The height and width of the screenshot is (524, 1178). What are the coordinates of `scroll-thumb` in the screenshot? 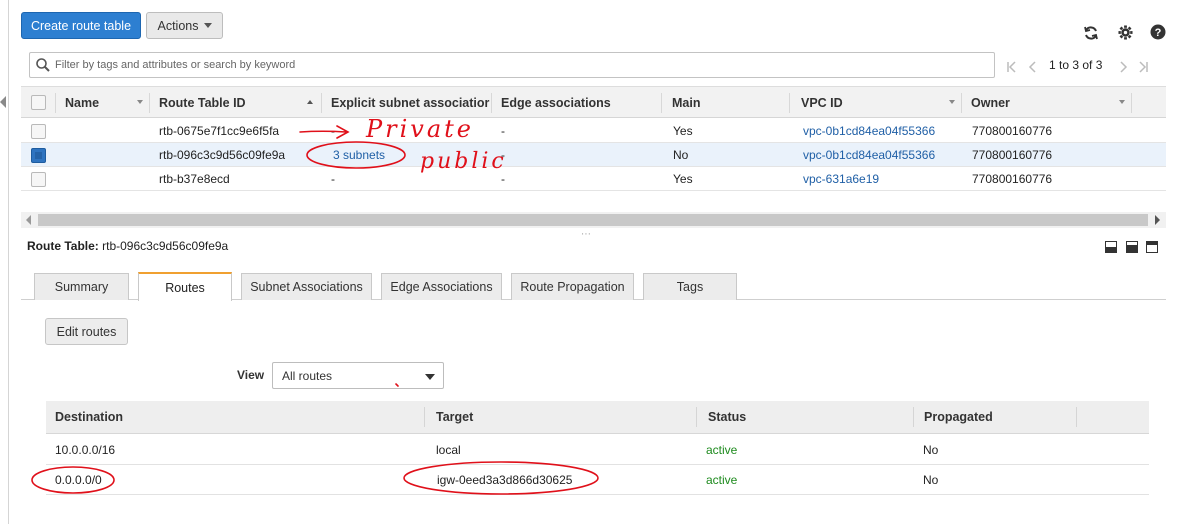 It's located at (593, 220).